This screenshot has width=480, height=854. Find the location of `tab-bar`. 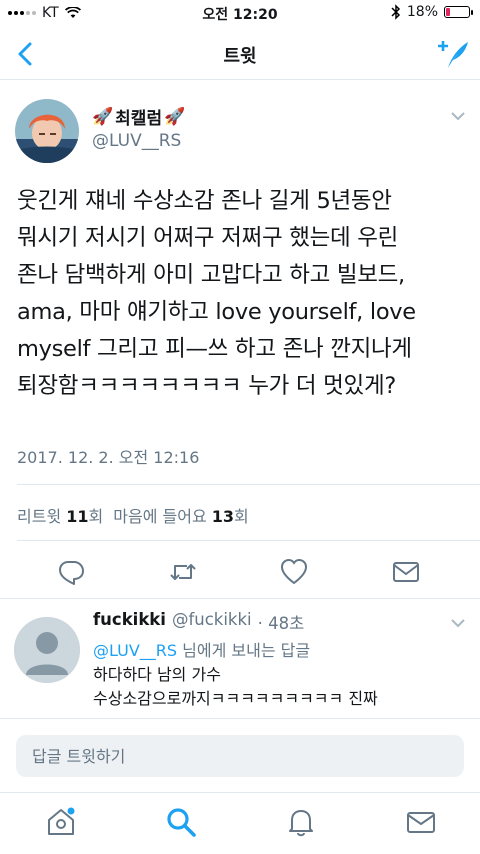

tab-bar is located at coordinates (240, 823).